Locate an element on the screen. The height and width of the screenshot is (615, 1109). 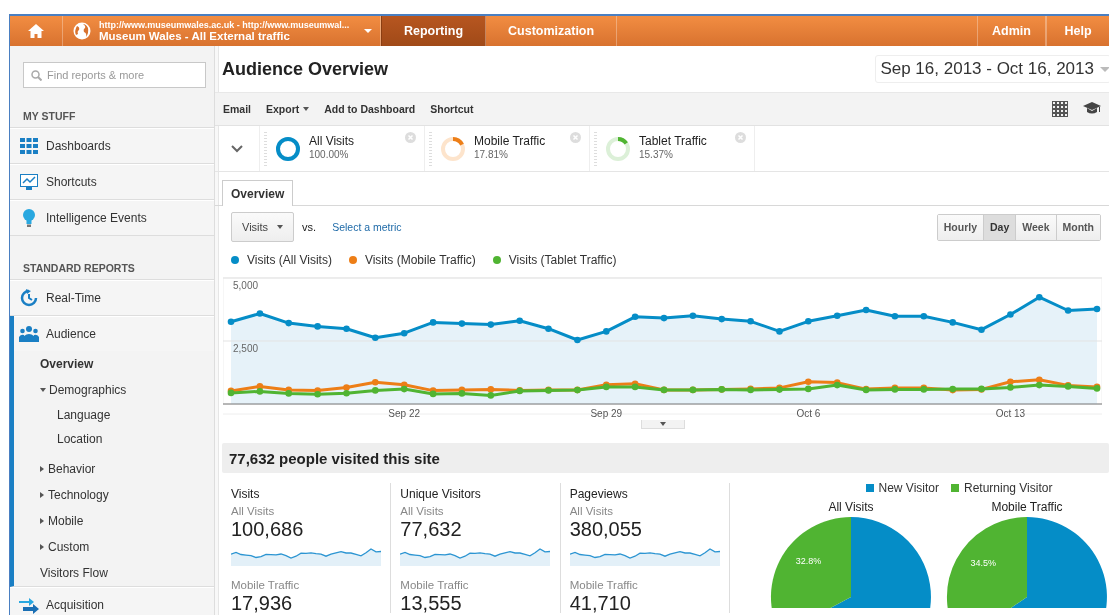
chart-title: All Visits is located at coordinates (851, 507).